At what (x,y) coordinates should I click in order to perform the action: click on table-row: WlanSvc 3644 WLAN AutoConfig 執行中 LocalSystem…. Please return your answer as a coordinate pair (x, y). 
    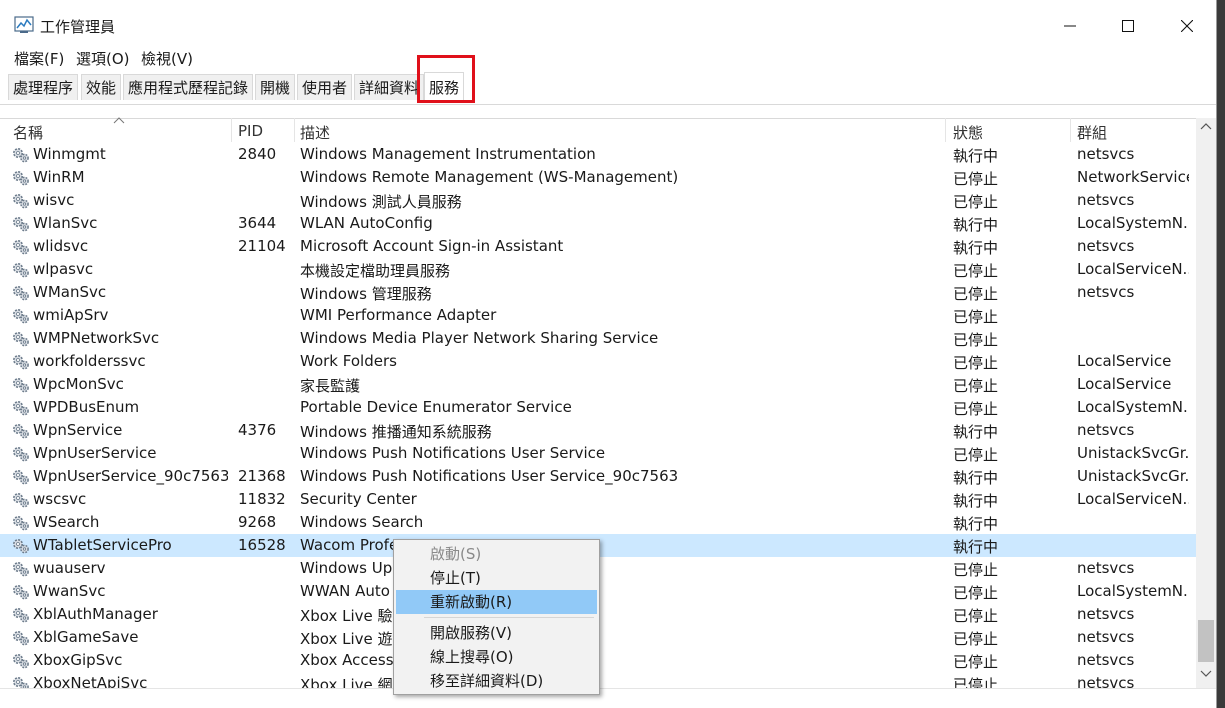
    Looking at the image, I should click on (598, 223).